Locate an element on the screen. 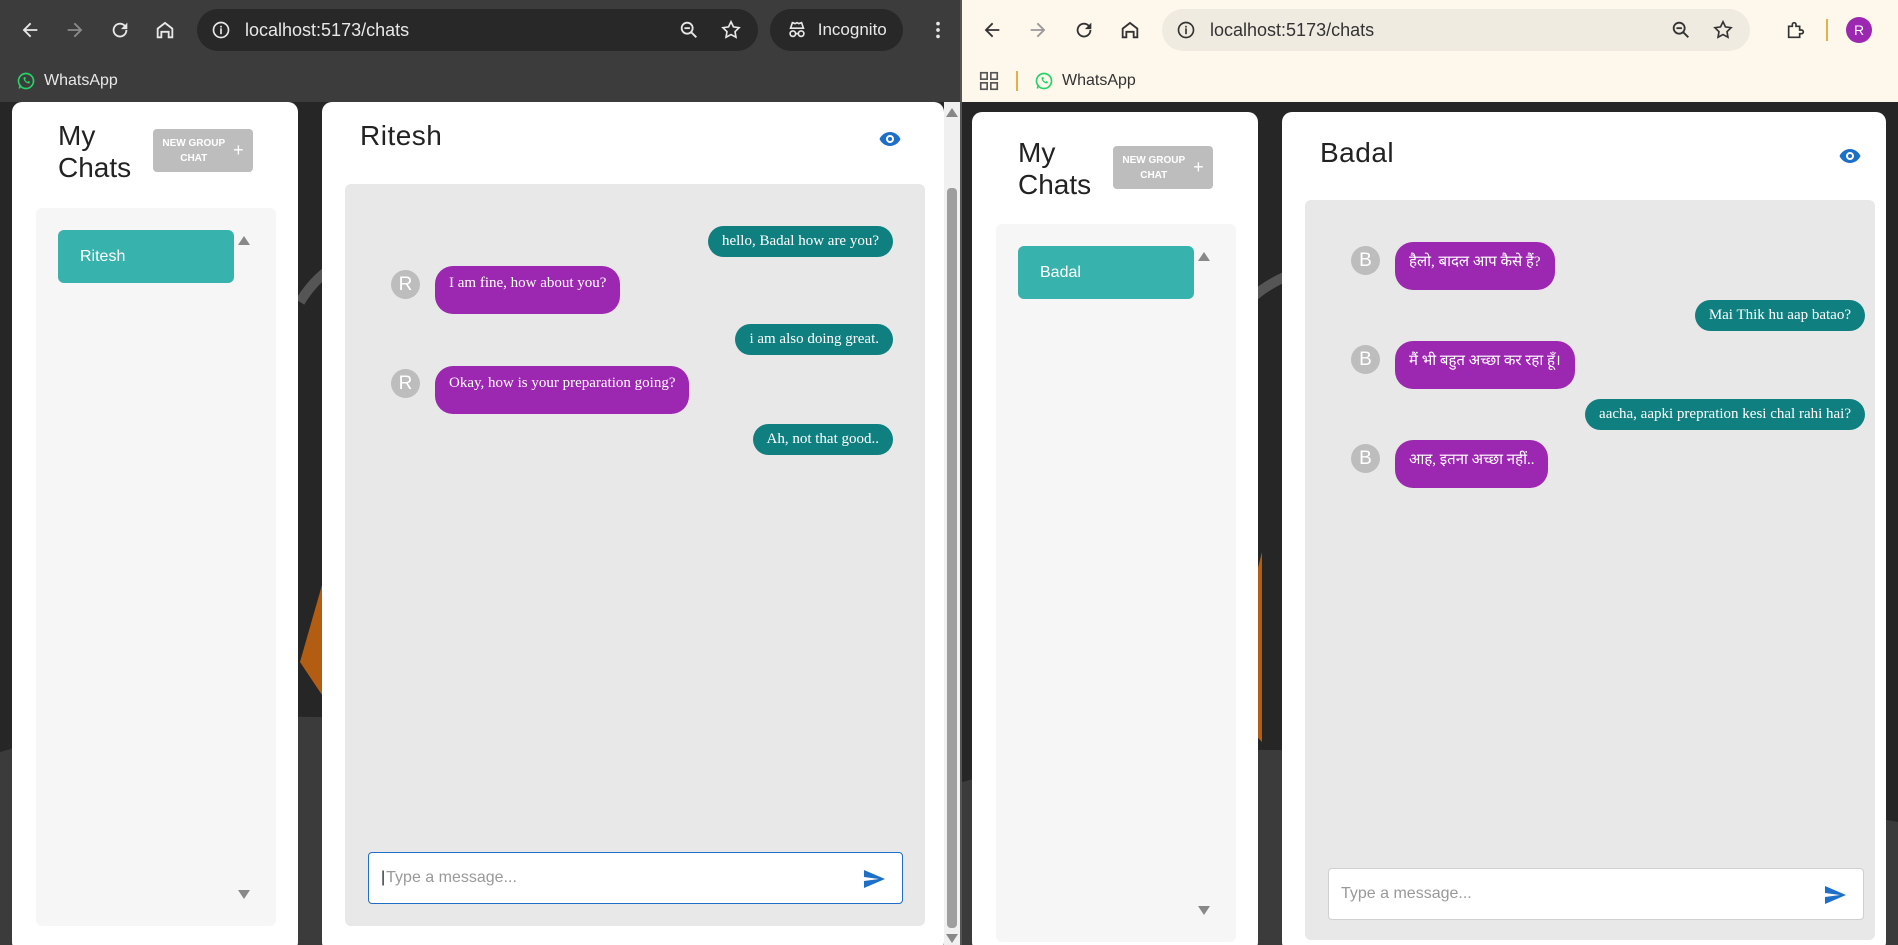 This screenshot has width=1898, height=945. message-text: आह, इतना अच्छा नहीं.. is located at coordinates (1472, 460).